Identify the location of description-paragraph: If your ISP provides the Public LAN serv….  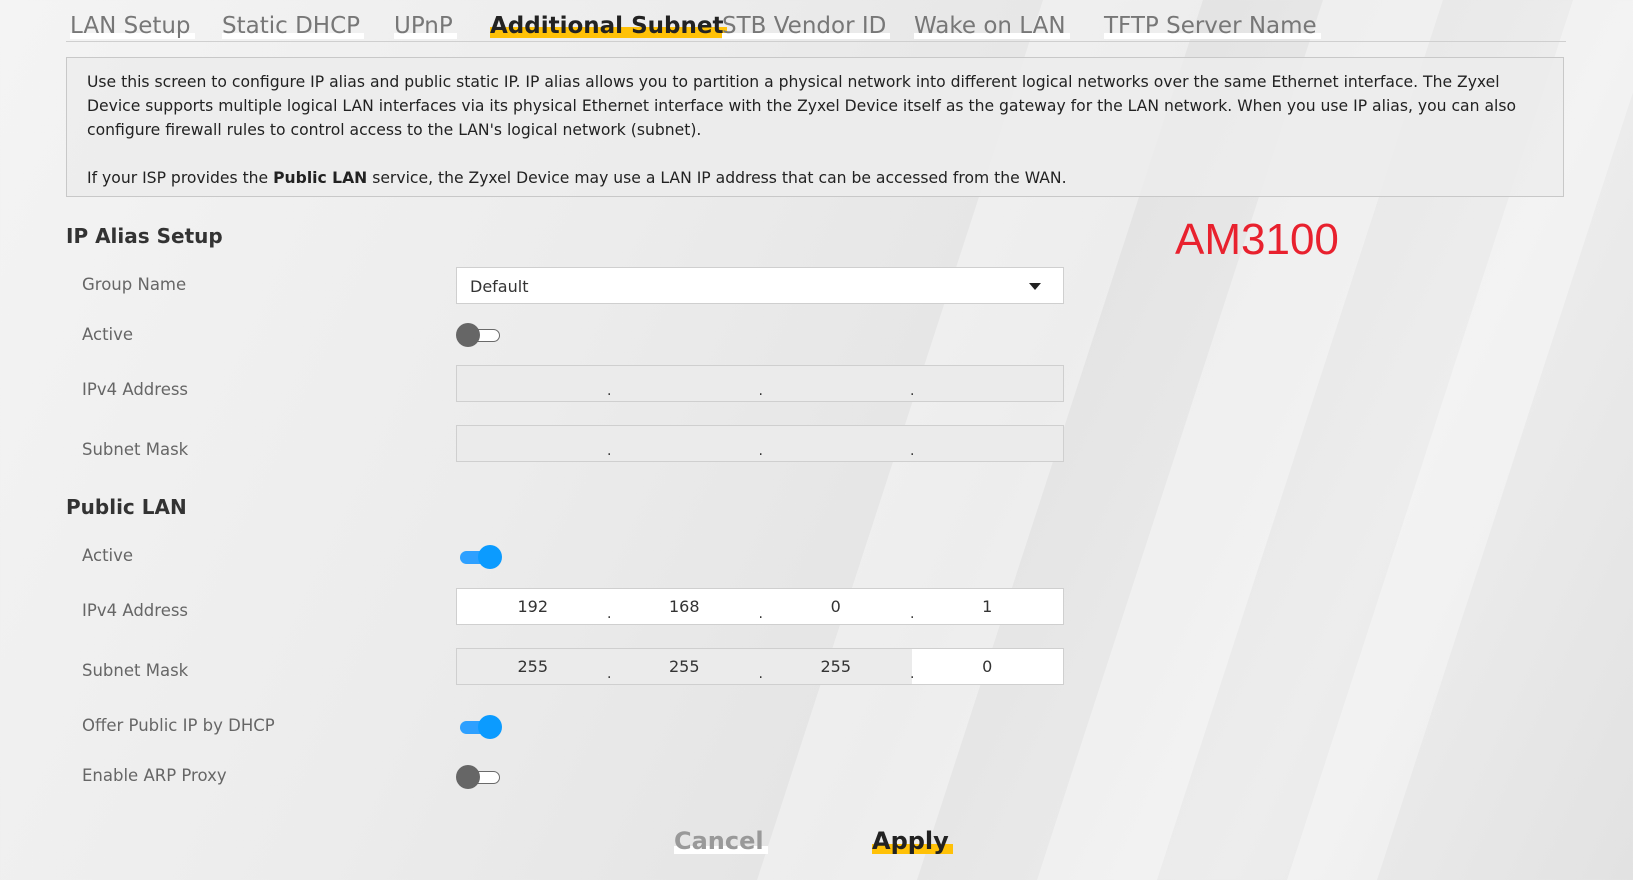
(815, 178).